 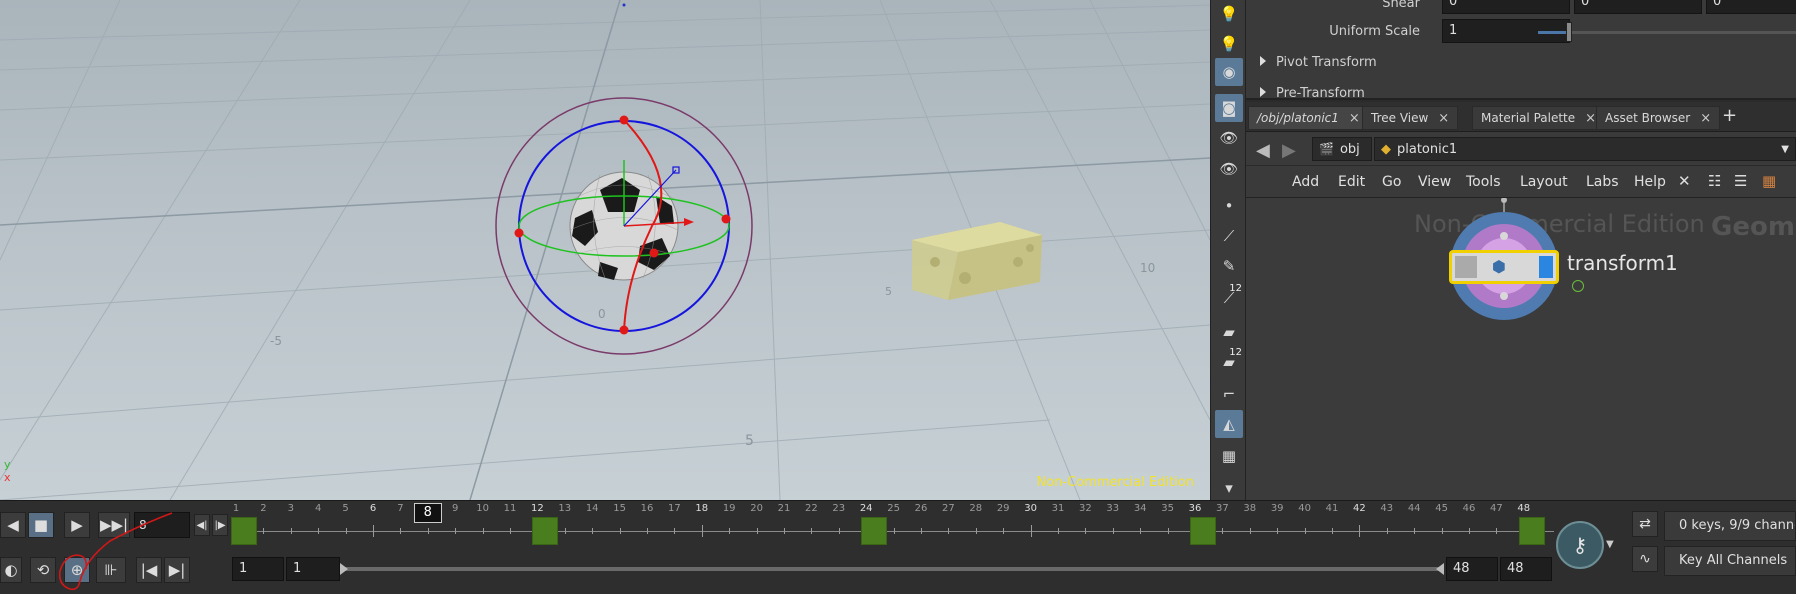 I want to click on play-forward-button: ▶, so click(x=77, y=525).